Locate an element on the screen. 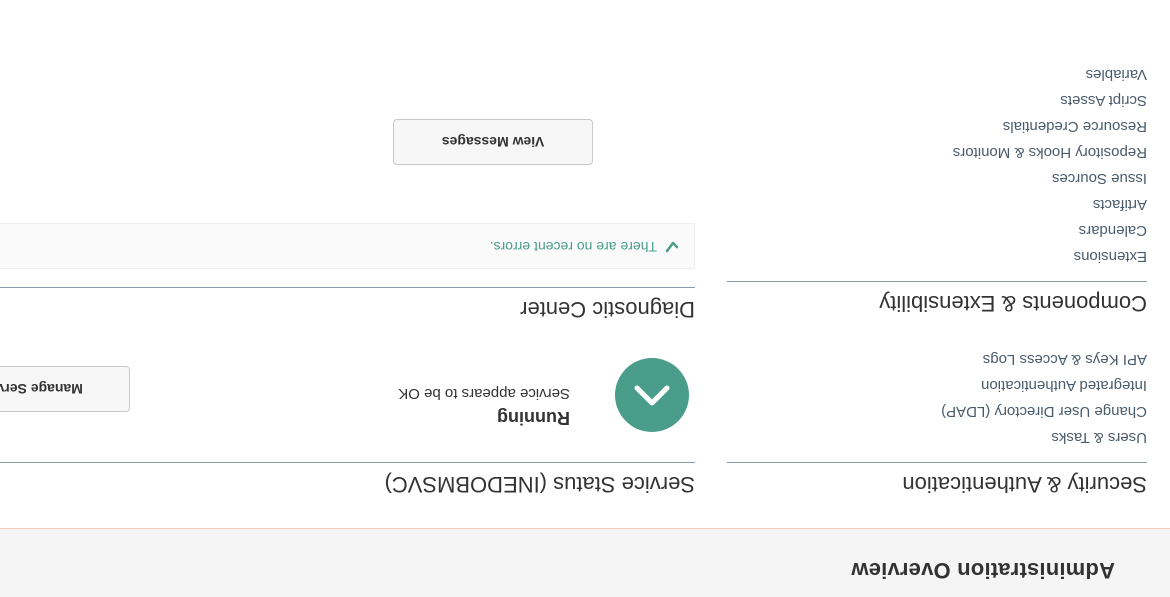 This screenshot has height=597, width=1170. link-calendars: Calendars is located at coordinates (937, 230).